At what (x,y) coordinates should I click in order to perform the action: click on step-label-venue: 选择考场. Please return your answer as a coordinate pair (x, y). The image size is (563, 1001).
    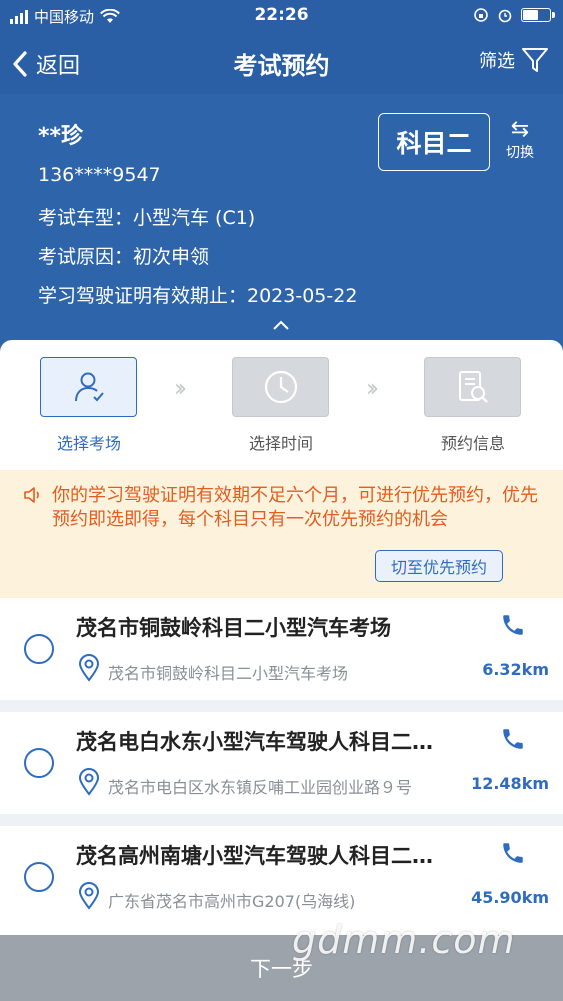
    Looking at the image, I should click on (88, 443).